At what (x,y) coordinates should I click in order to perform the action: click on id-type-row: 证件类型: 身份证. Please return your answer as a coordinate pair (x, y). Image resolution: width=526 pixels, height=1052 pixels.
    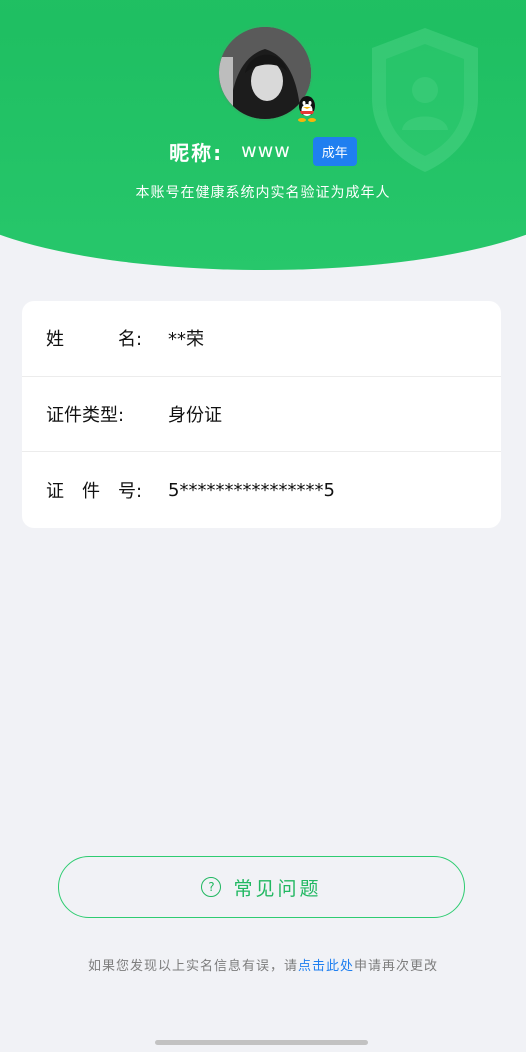
    Looking at the image, I should click on (261, 415).